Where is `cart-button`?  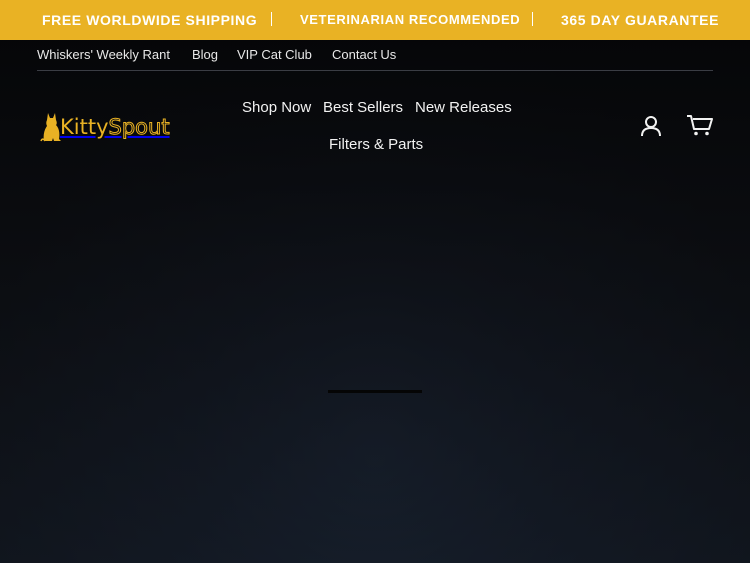 cart-button is located at coordinates (700, 125).